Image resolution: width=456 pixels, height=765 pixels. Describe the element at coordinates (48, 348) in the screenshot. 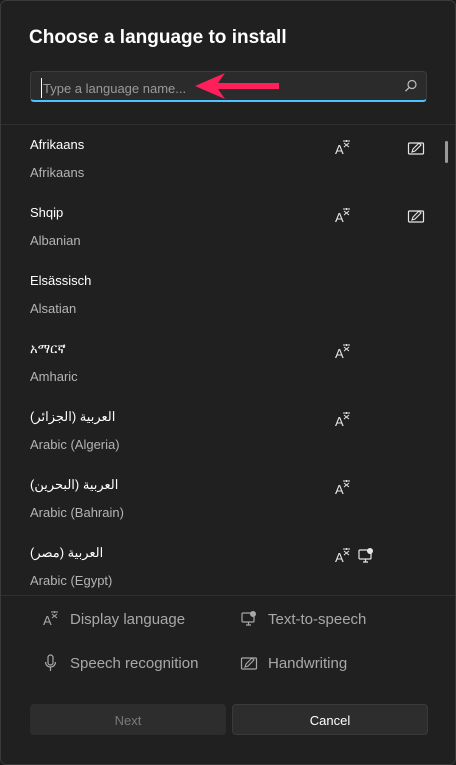

I see `language-native-name: አማርኛ` at that location.